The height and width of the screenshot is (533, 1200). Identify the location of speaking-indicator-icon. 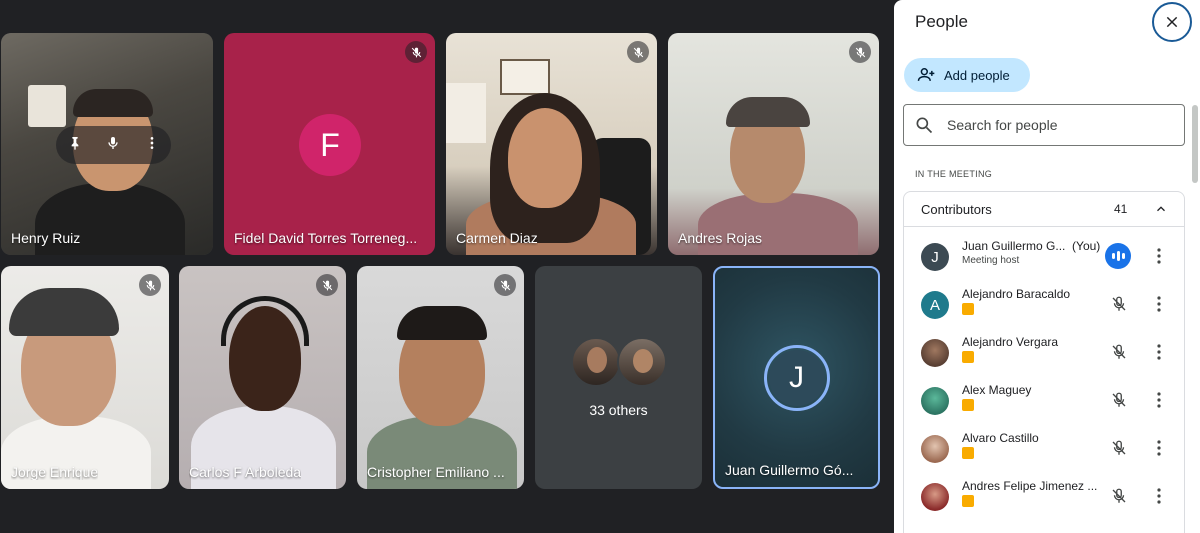
(1118, 256).